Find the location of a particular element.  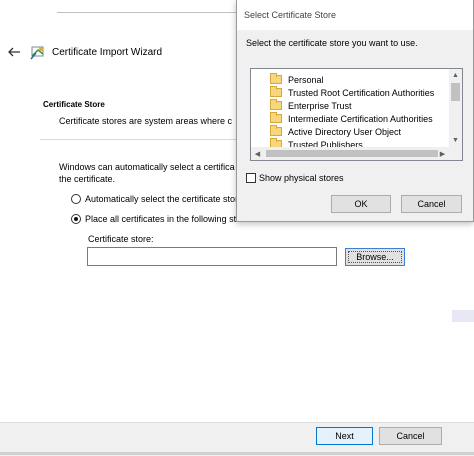

section-title: Certificate Store is located at coordinates (74, 104).